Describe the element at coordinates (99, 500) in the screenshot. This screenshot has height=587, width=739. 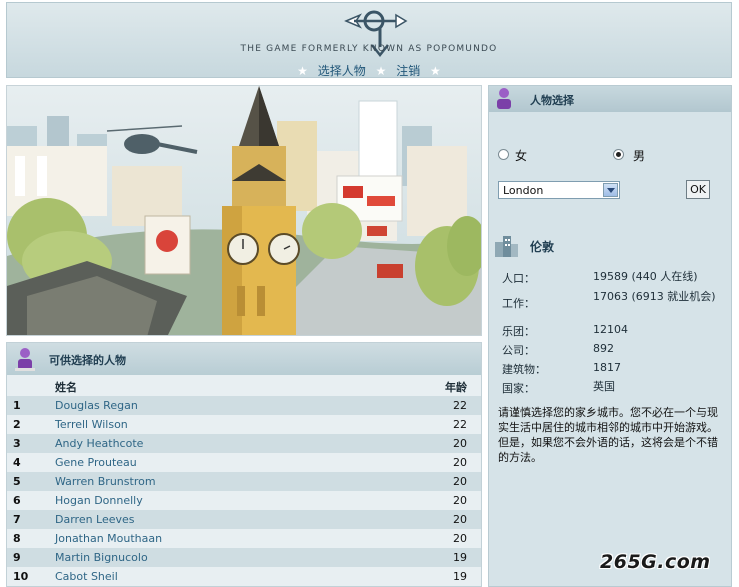
I see `character-name-link: Hogan Donnelly` at that location.